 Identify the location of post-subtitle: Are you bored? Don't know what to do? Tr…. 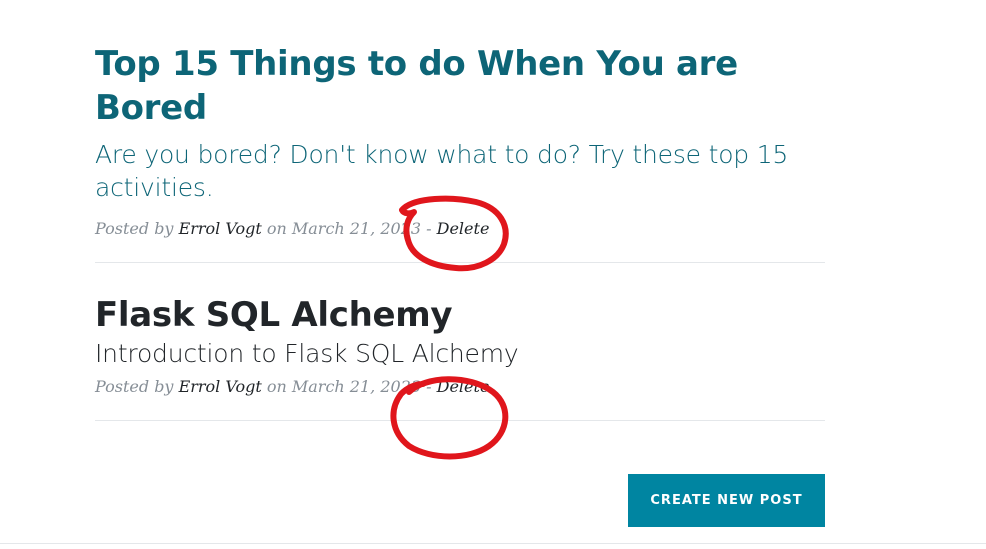
(460, 171).